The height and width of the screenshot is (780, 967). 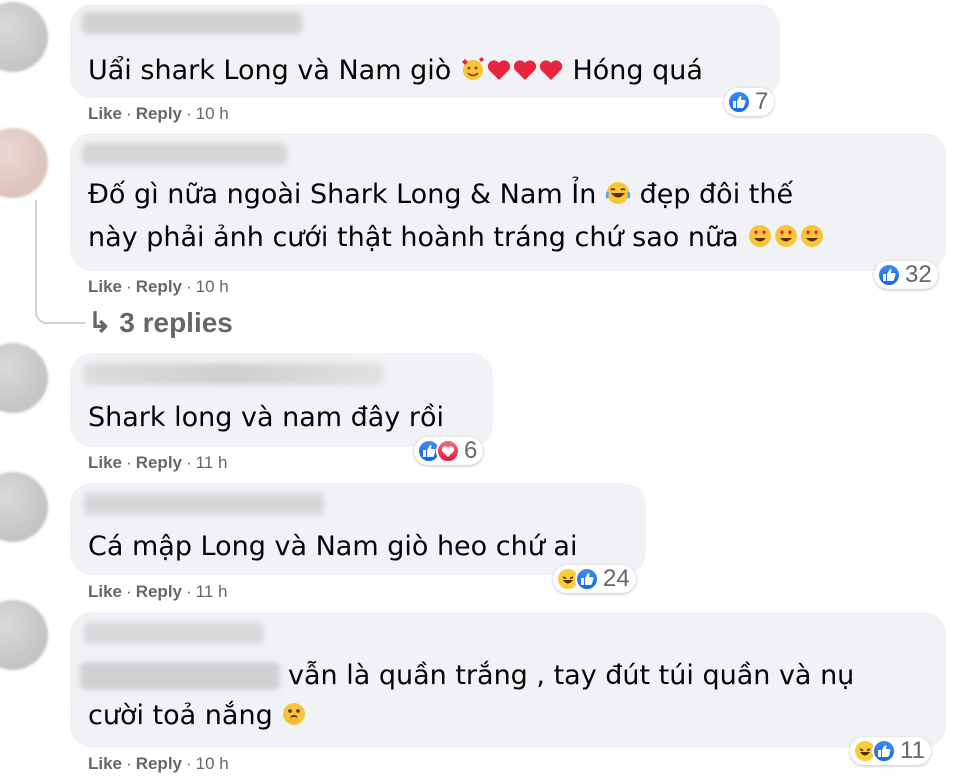 What do you see at coordinates (918, 274) in the screenshot?
I see `reaction-count: 32` at bounding box center [918, 274].